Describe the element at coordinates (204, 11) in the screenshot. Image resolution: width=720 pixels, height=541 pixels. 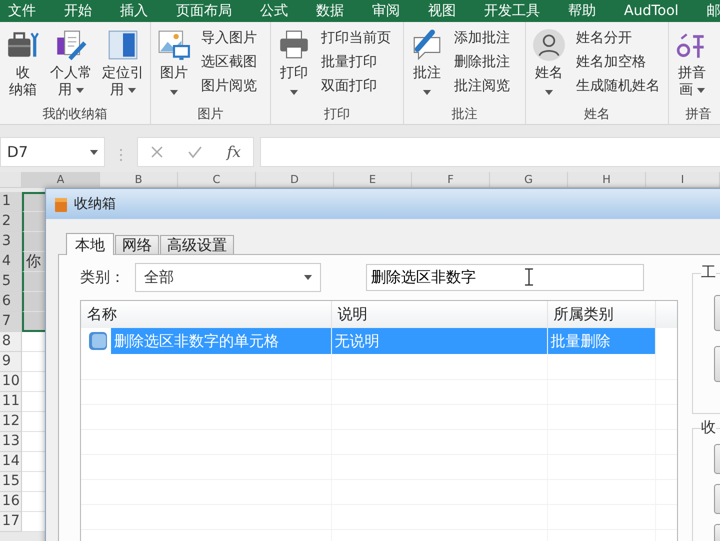
I see `menu-tab: 页面布局` at that location.